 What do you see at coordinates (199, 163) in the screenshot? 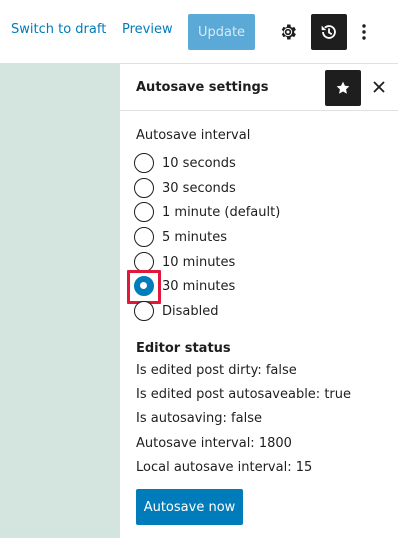
I see `radio-label: 10 seconds` at bounding box center [199, 163].